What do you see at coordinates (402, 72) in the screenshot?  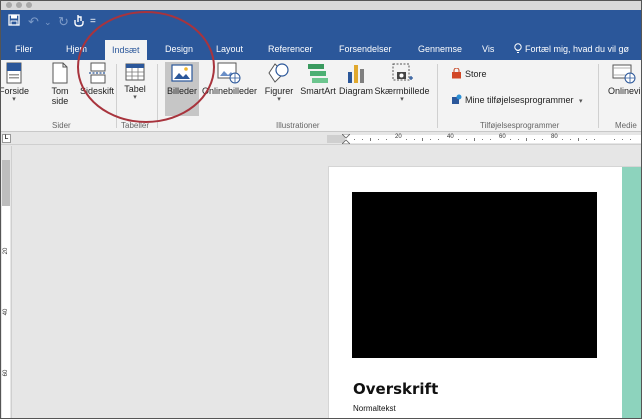 I see `screenshot-icon` at bounding box center [402, 72].